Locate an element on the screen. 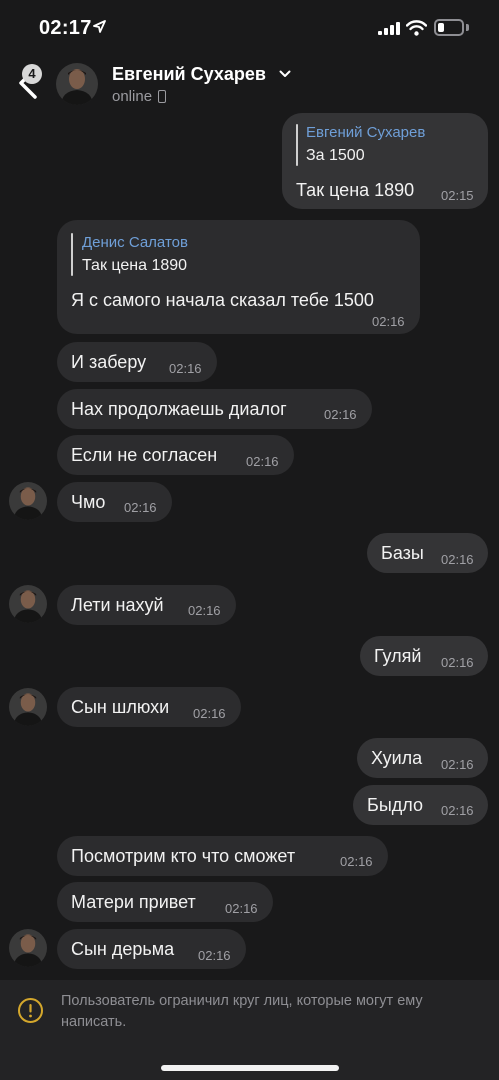 This screenshot has height=1080, width=499. message-text: Хуила is located at coordinates (397, 758).